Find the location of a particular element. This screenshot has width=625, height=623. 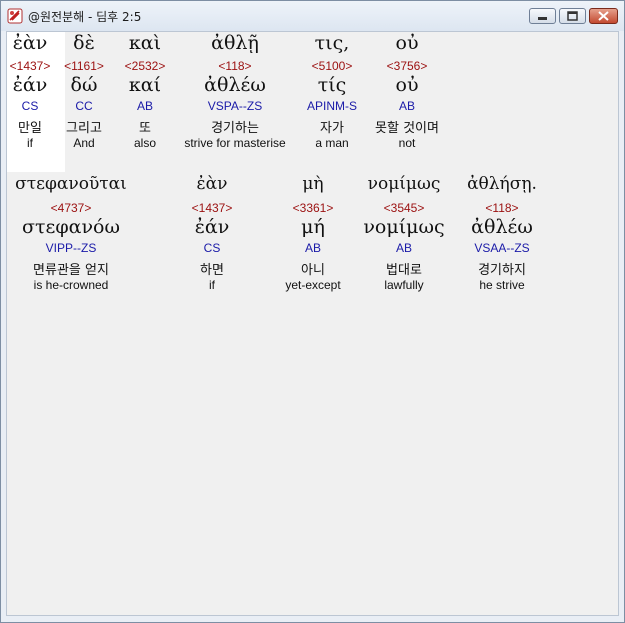

word-english: strive for masterise is located at coordinates (235, 143).